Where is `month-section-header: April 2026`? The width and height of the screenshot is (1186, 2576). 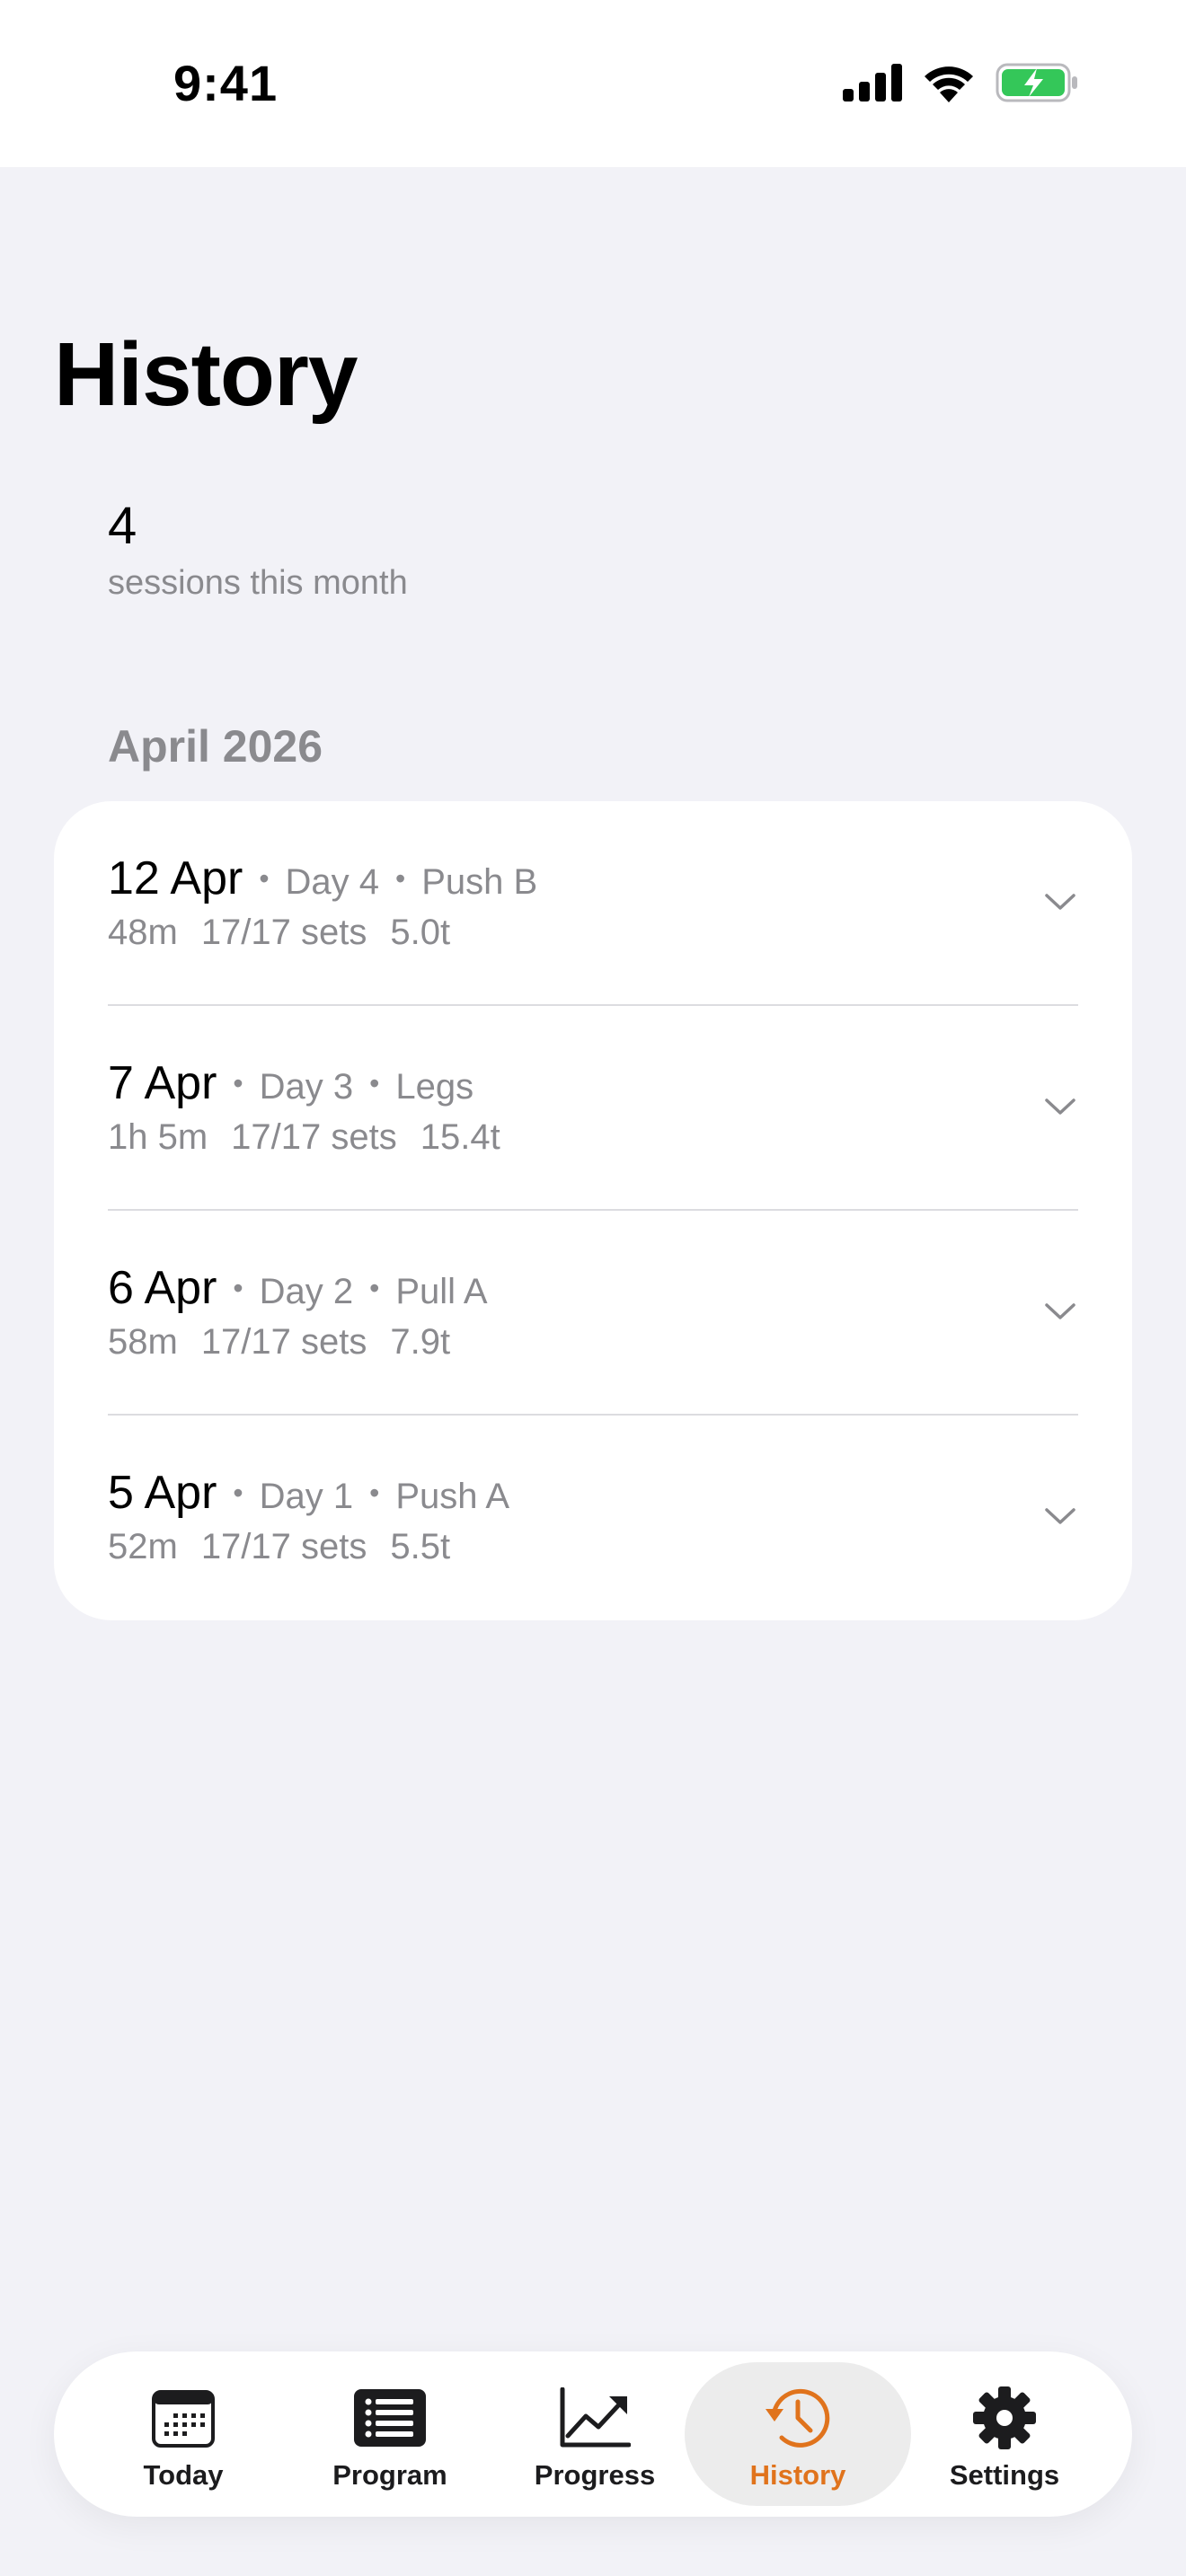
month-section-header: April 2026 is located at coordinates (215, 746).